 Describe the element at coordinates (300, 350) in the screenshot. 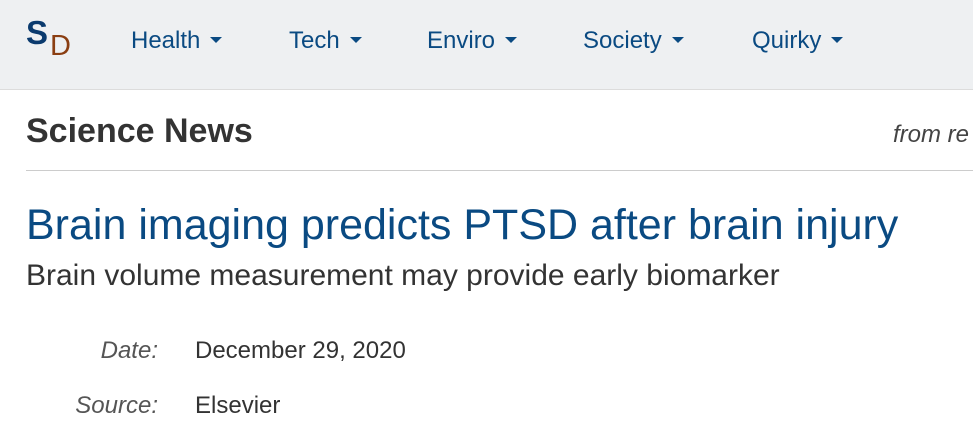

I see `date-value: December 29, 2020` at that location.